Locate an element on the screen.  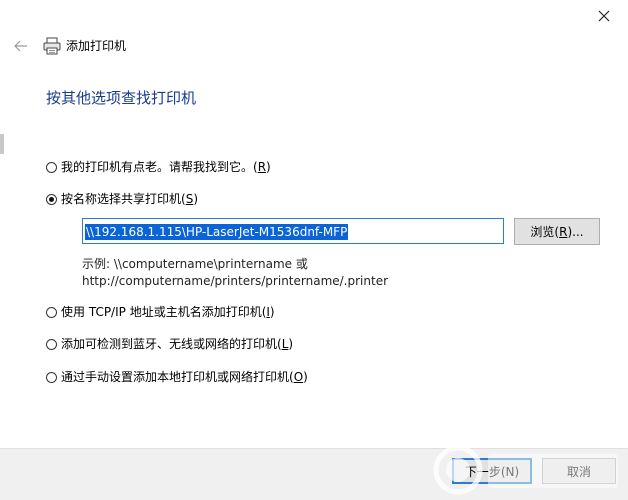
printer-path-input: \\192.168.1.115\HP-LaserJet-M1536dnf-MFP is located at coordinates (293, 231).